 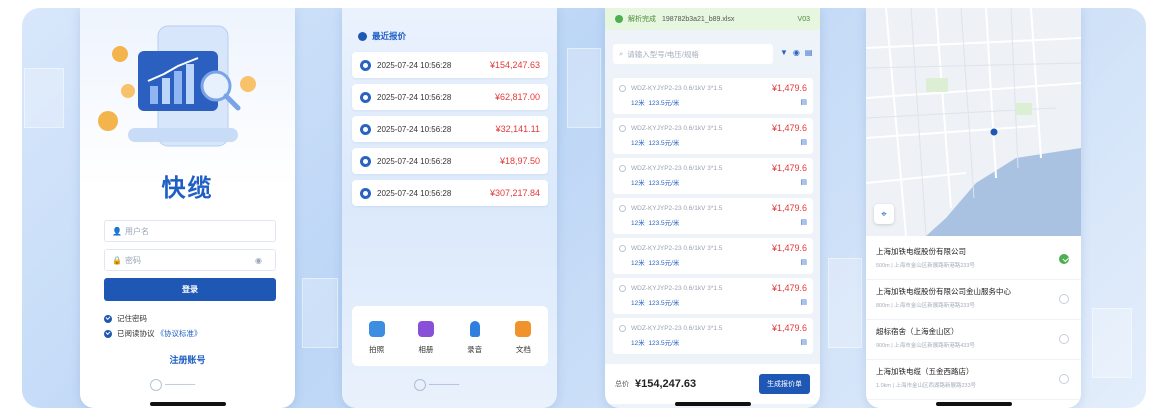 What do you see at coordinates (137, 231) in the screenshot?
I see `username-placeholder: 用户名` at bounding box center [137, 231].